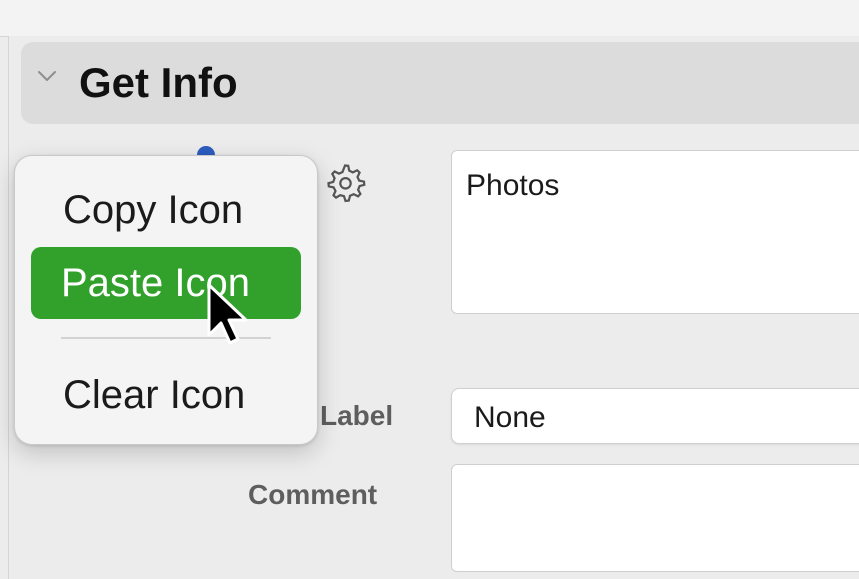 The height and width of the screenshot is (579, 859). I want to click on section-title: Get Info, so click(158, 82).